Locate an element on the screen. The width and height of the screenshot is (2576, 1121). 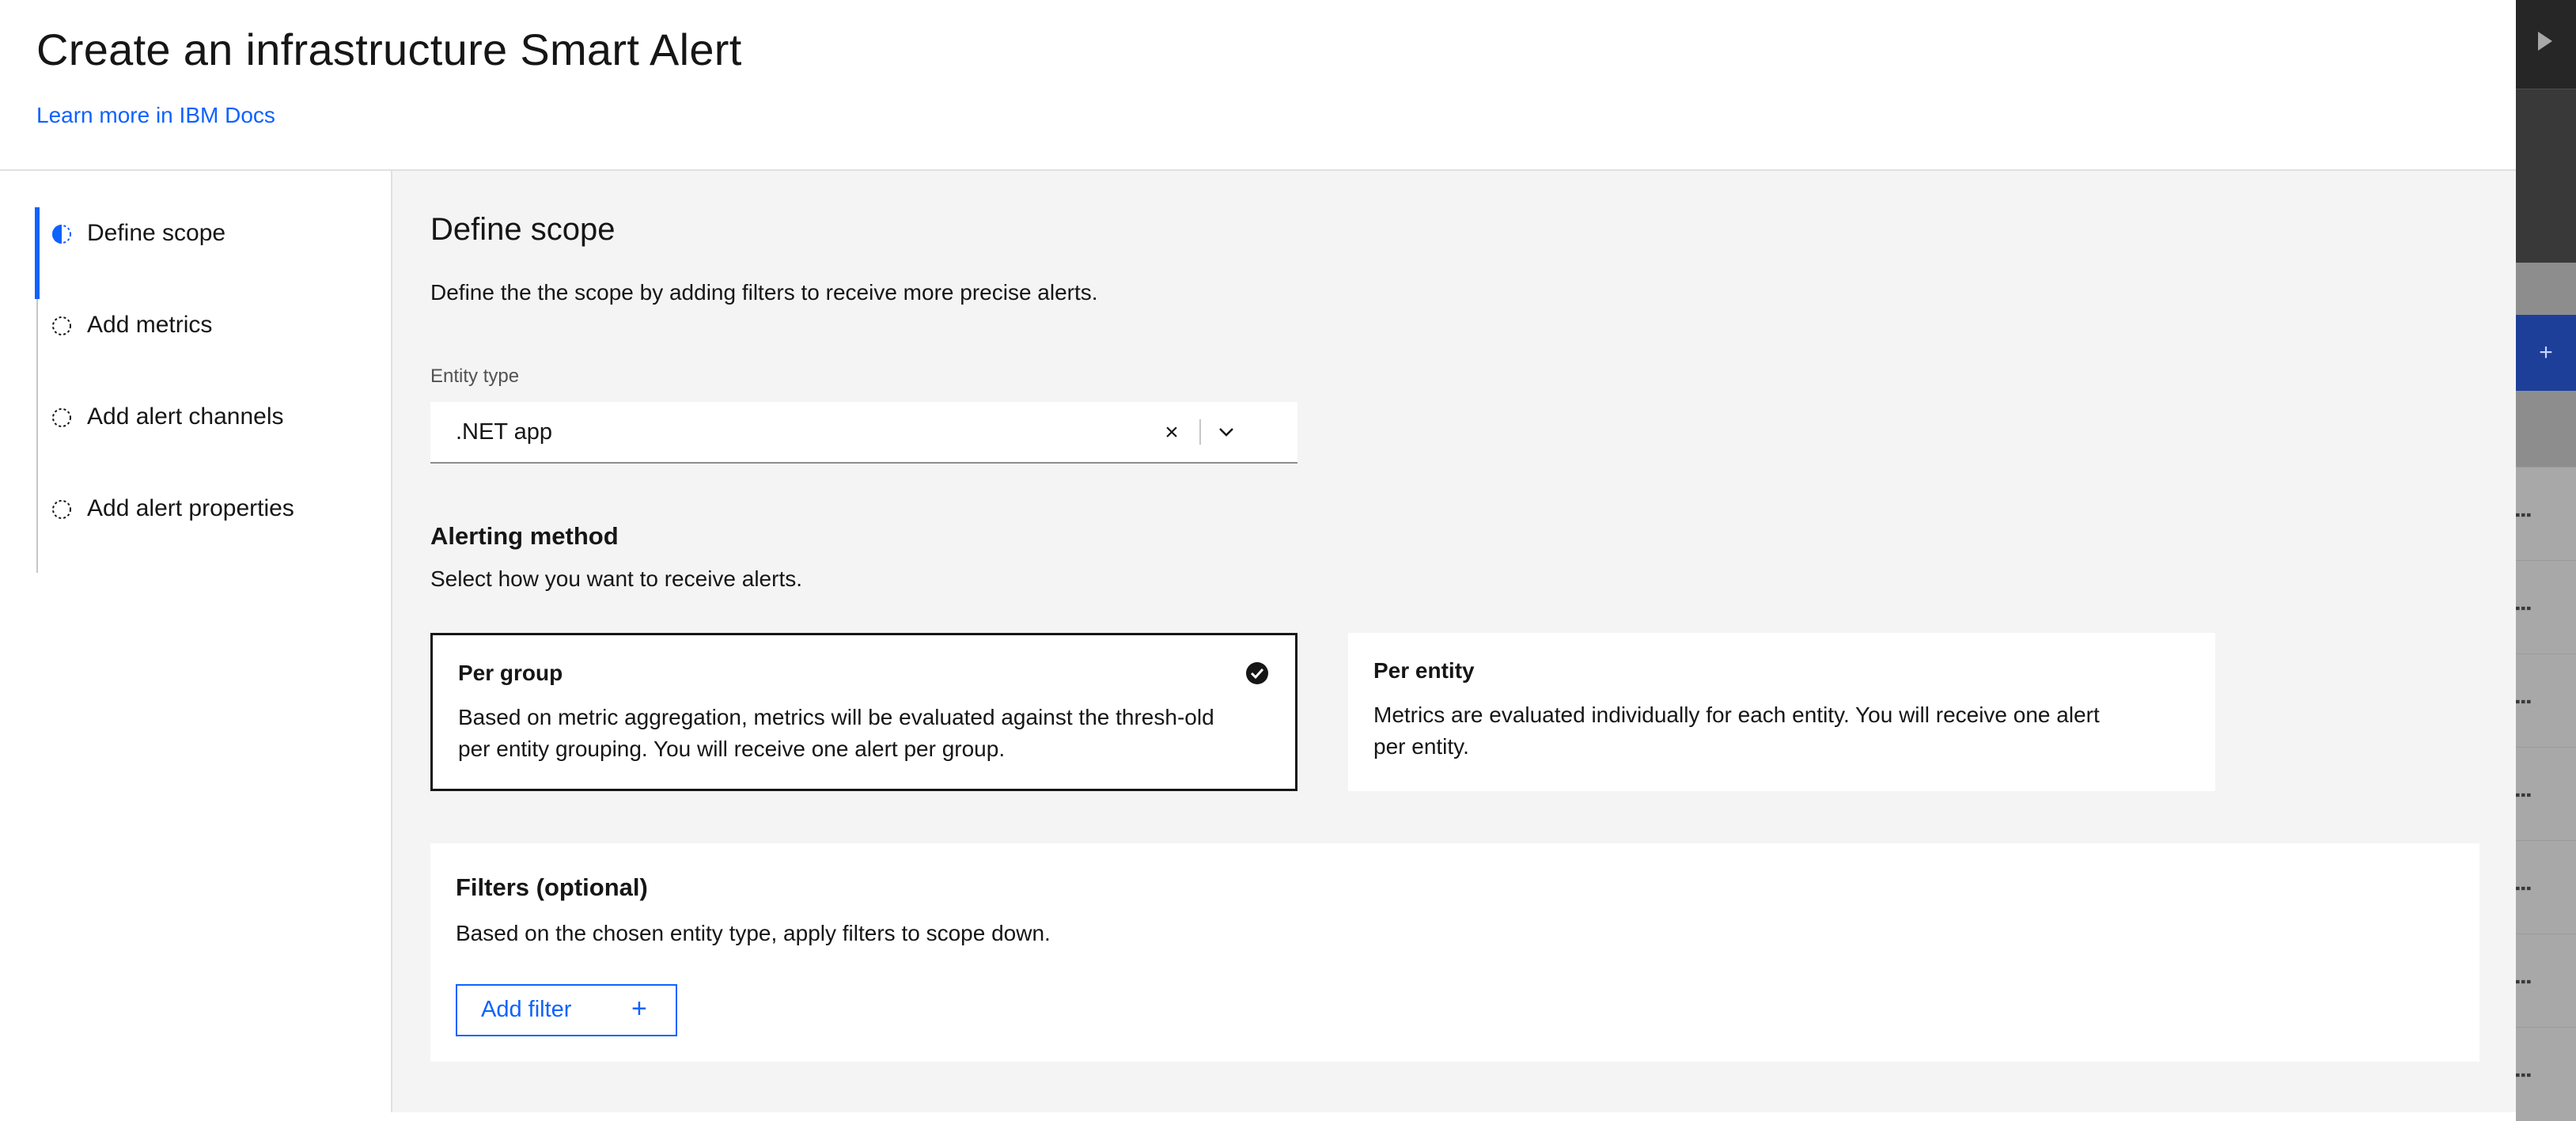
background-panel is located at coordinates (2546, 176).